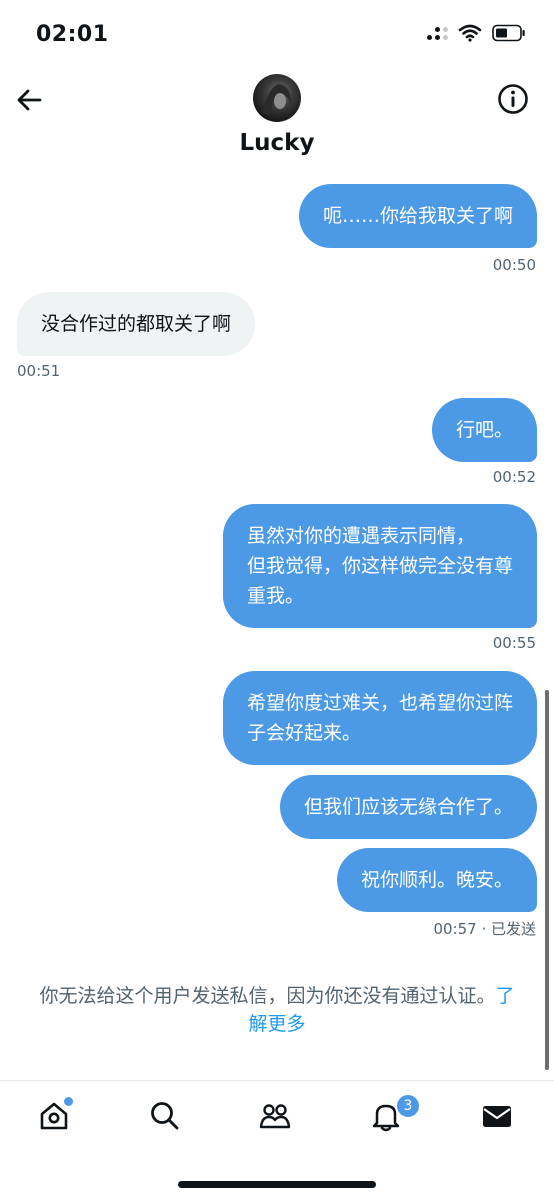 The width and height of the screenshot is (554, 1201). I want to click on message-text-line: 虽然对你的遭遇表示同情，, so click(360, 536).